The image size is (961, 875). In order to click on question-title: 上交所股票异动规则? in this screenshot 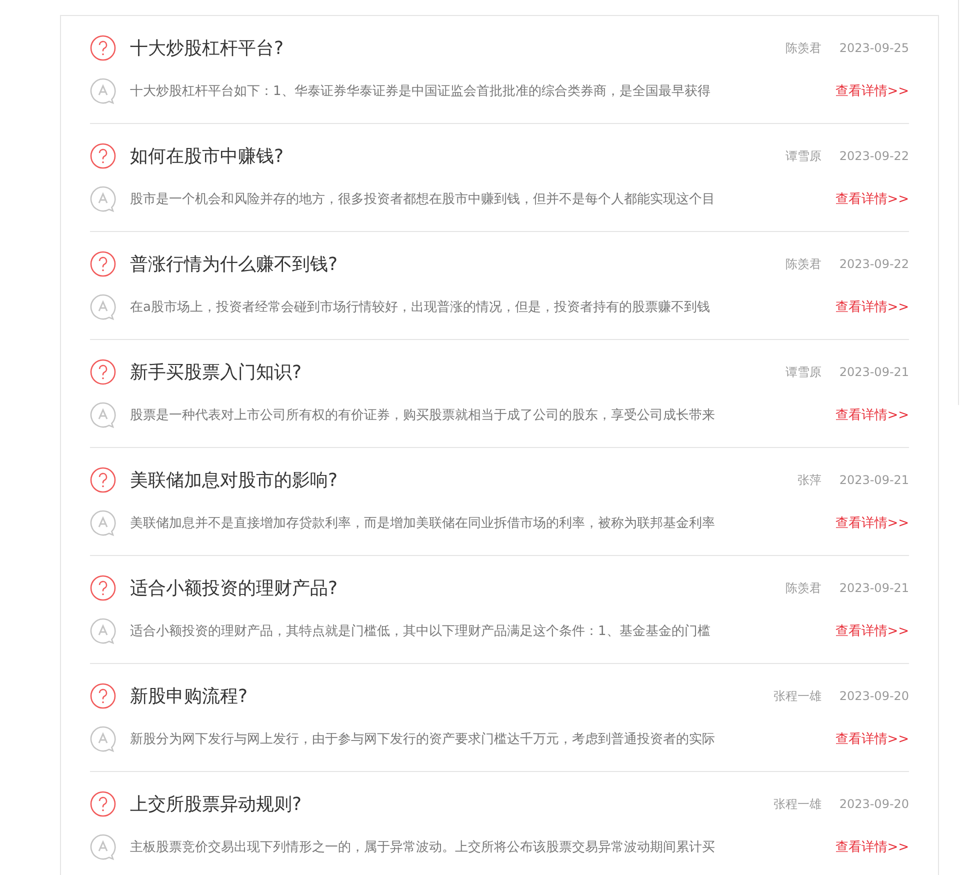, I will do `click(452, 804)`.